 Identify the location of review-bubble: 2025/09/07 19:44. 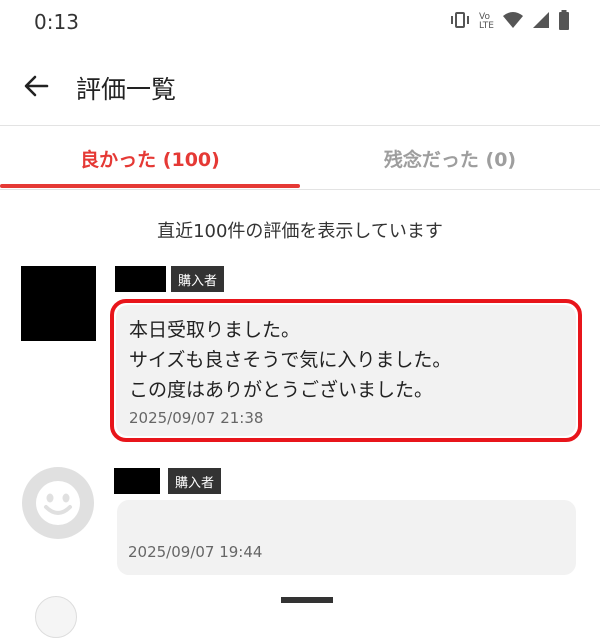
(346, 537).